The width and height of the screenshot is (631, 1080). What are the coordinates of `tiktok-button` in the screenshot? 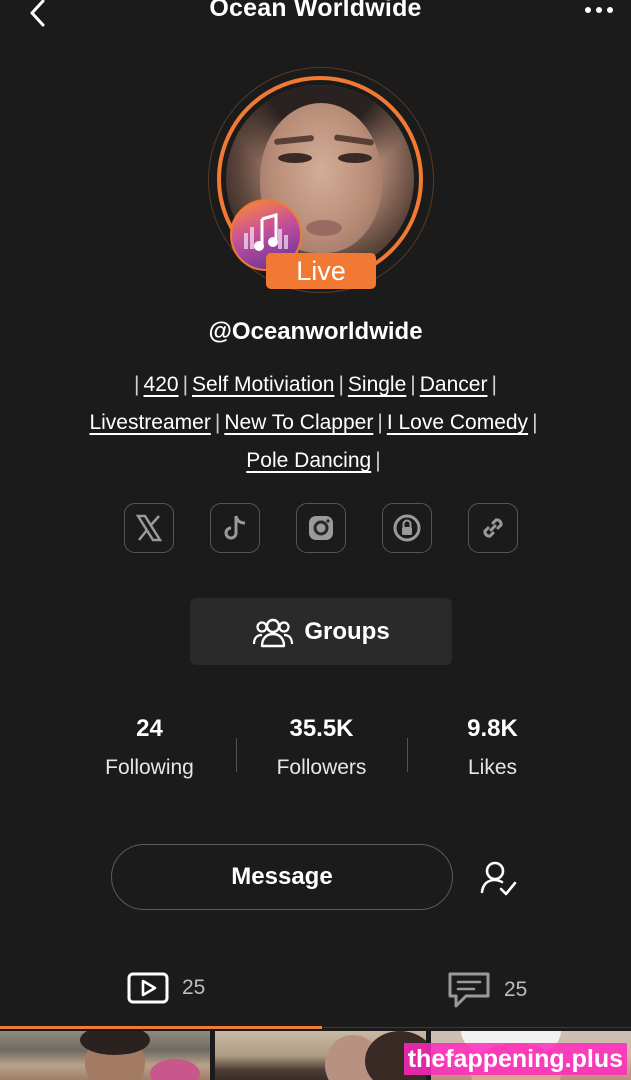 It's located at (235, 528).